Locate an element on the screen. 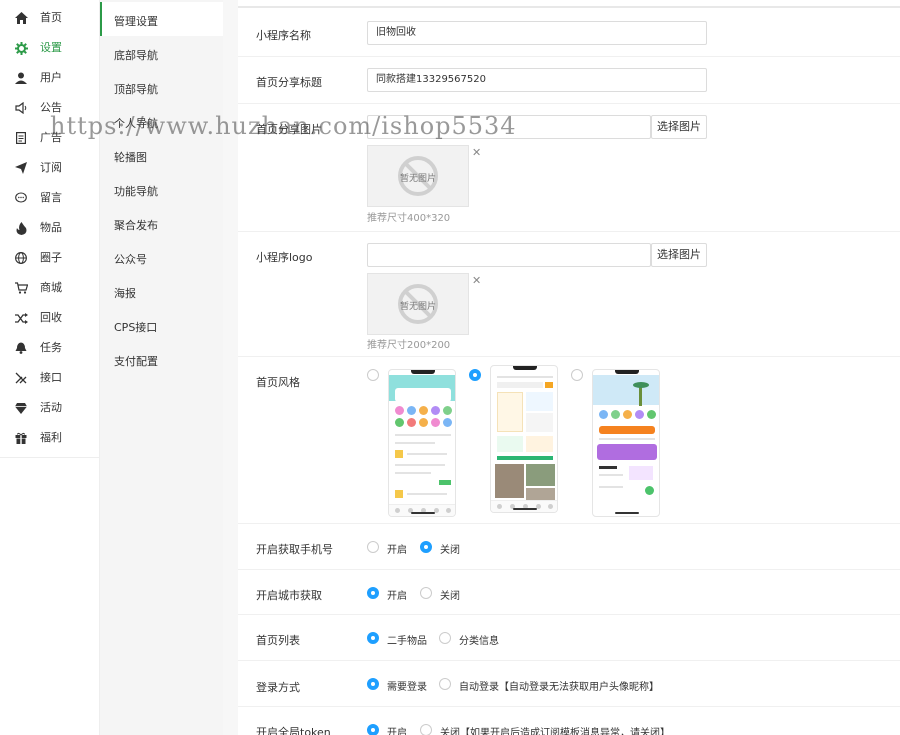 This screenshot has height=735, width=900. phone-auth-off-label: 关闭 is located at coordinates (450, 550).